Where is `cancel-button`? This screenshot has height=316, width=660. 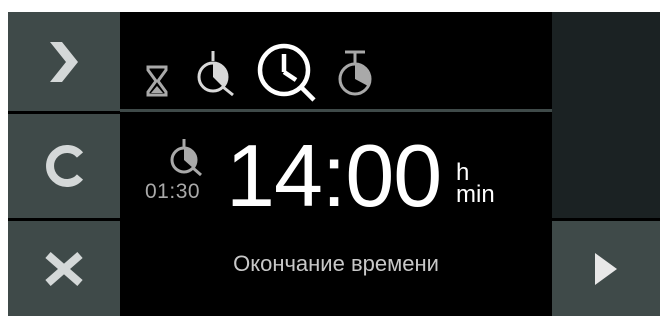
cancel-button is located at coordinates (64, 268).